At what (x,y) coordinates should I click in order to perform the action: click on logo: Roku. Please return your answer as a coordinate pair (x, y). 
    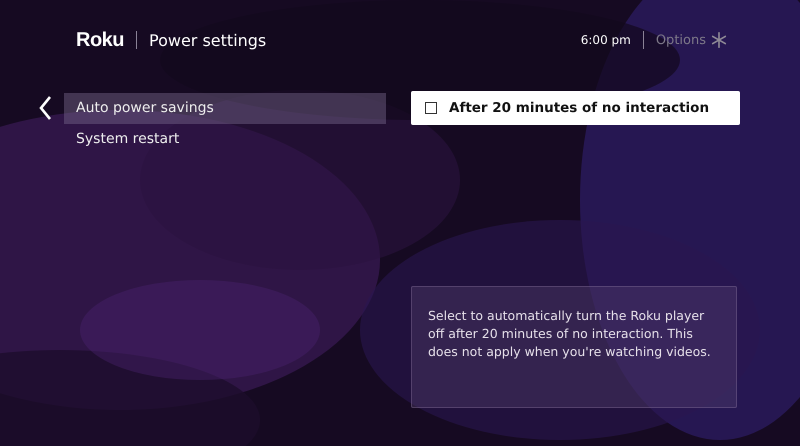
    Looking at the image, I should click on (100, 40).